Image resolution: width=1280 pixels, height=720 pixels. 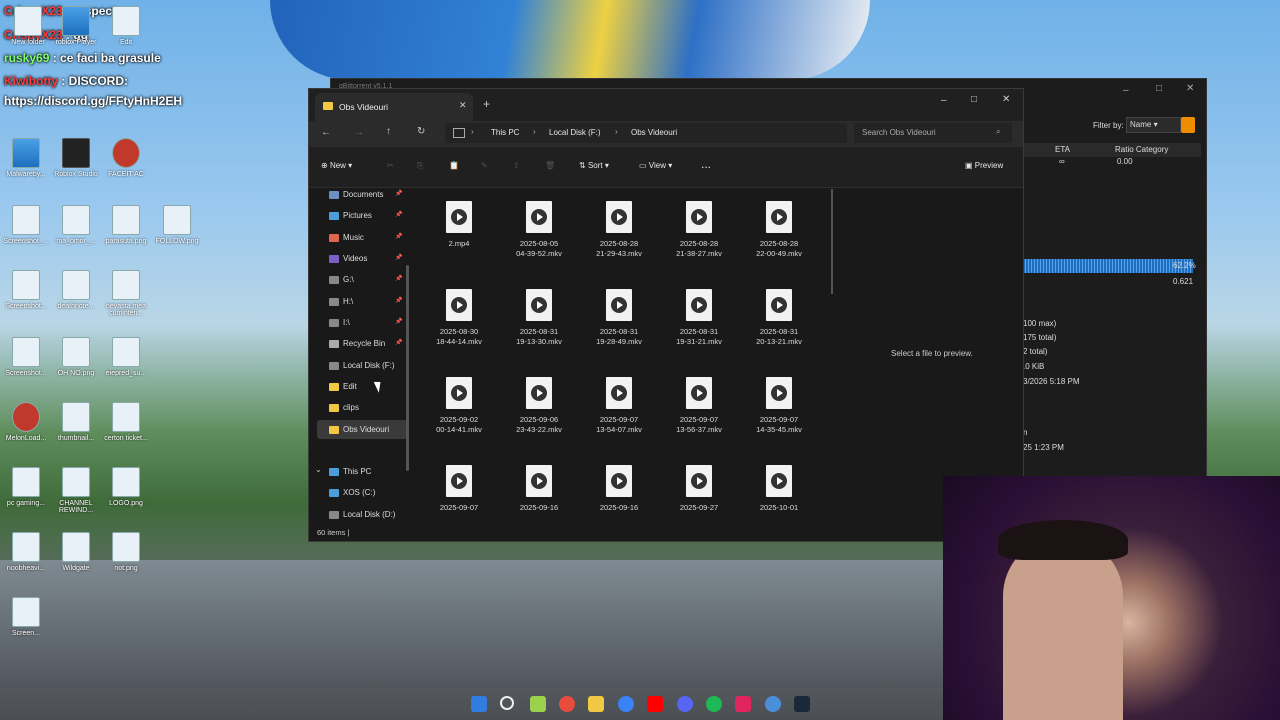 I want to click on file-item: 2025-09-02 00-14-41.mkv, so click(x=459, y=406).